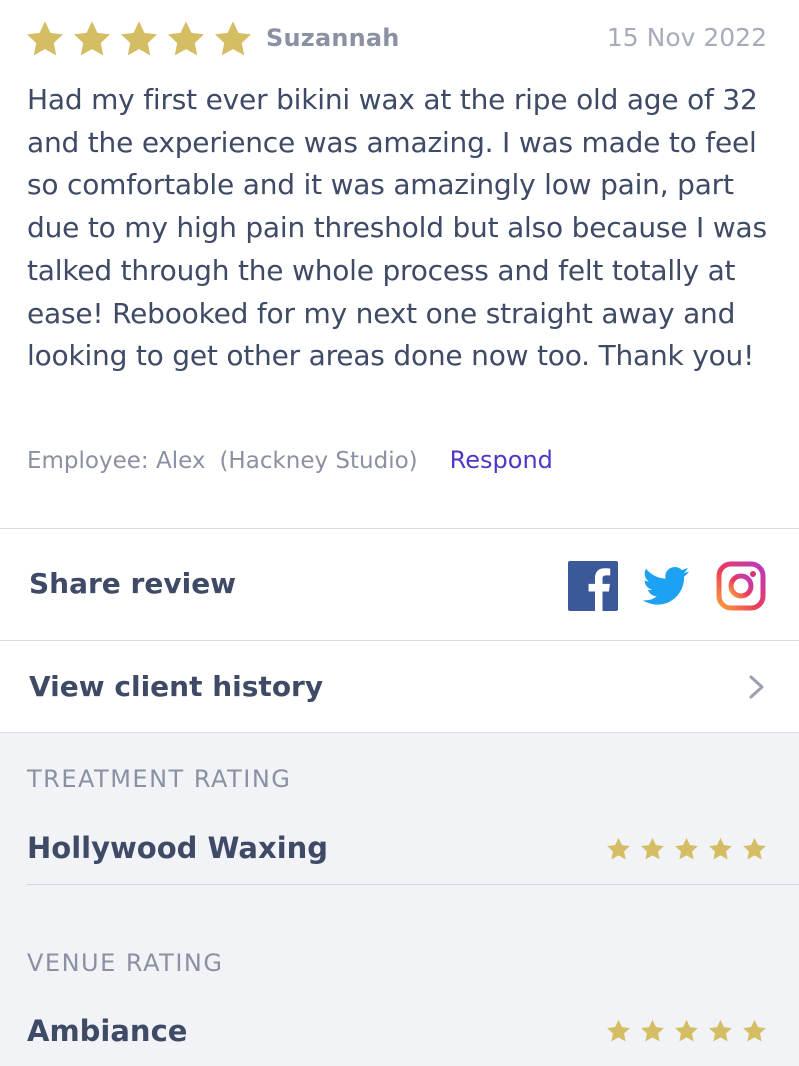  What do you see at coordinates (176, 686) in the screenshot?
I see `view-client-history-label: View client history` at bounding box center [176, 686].